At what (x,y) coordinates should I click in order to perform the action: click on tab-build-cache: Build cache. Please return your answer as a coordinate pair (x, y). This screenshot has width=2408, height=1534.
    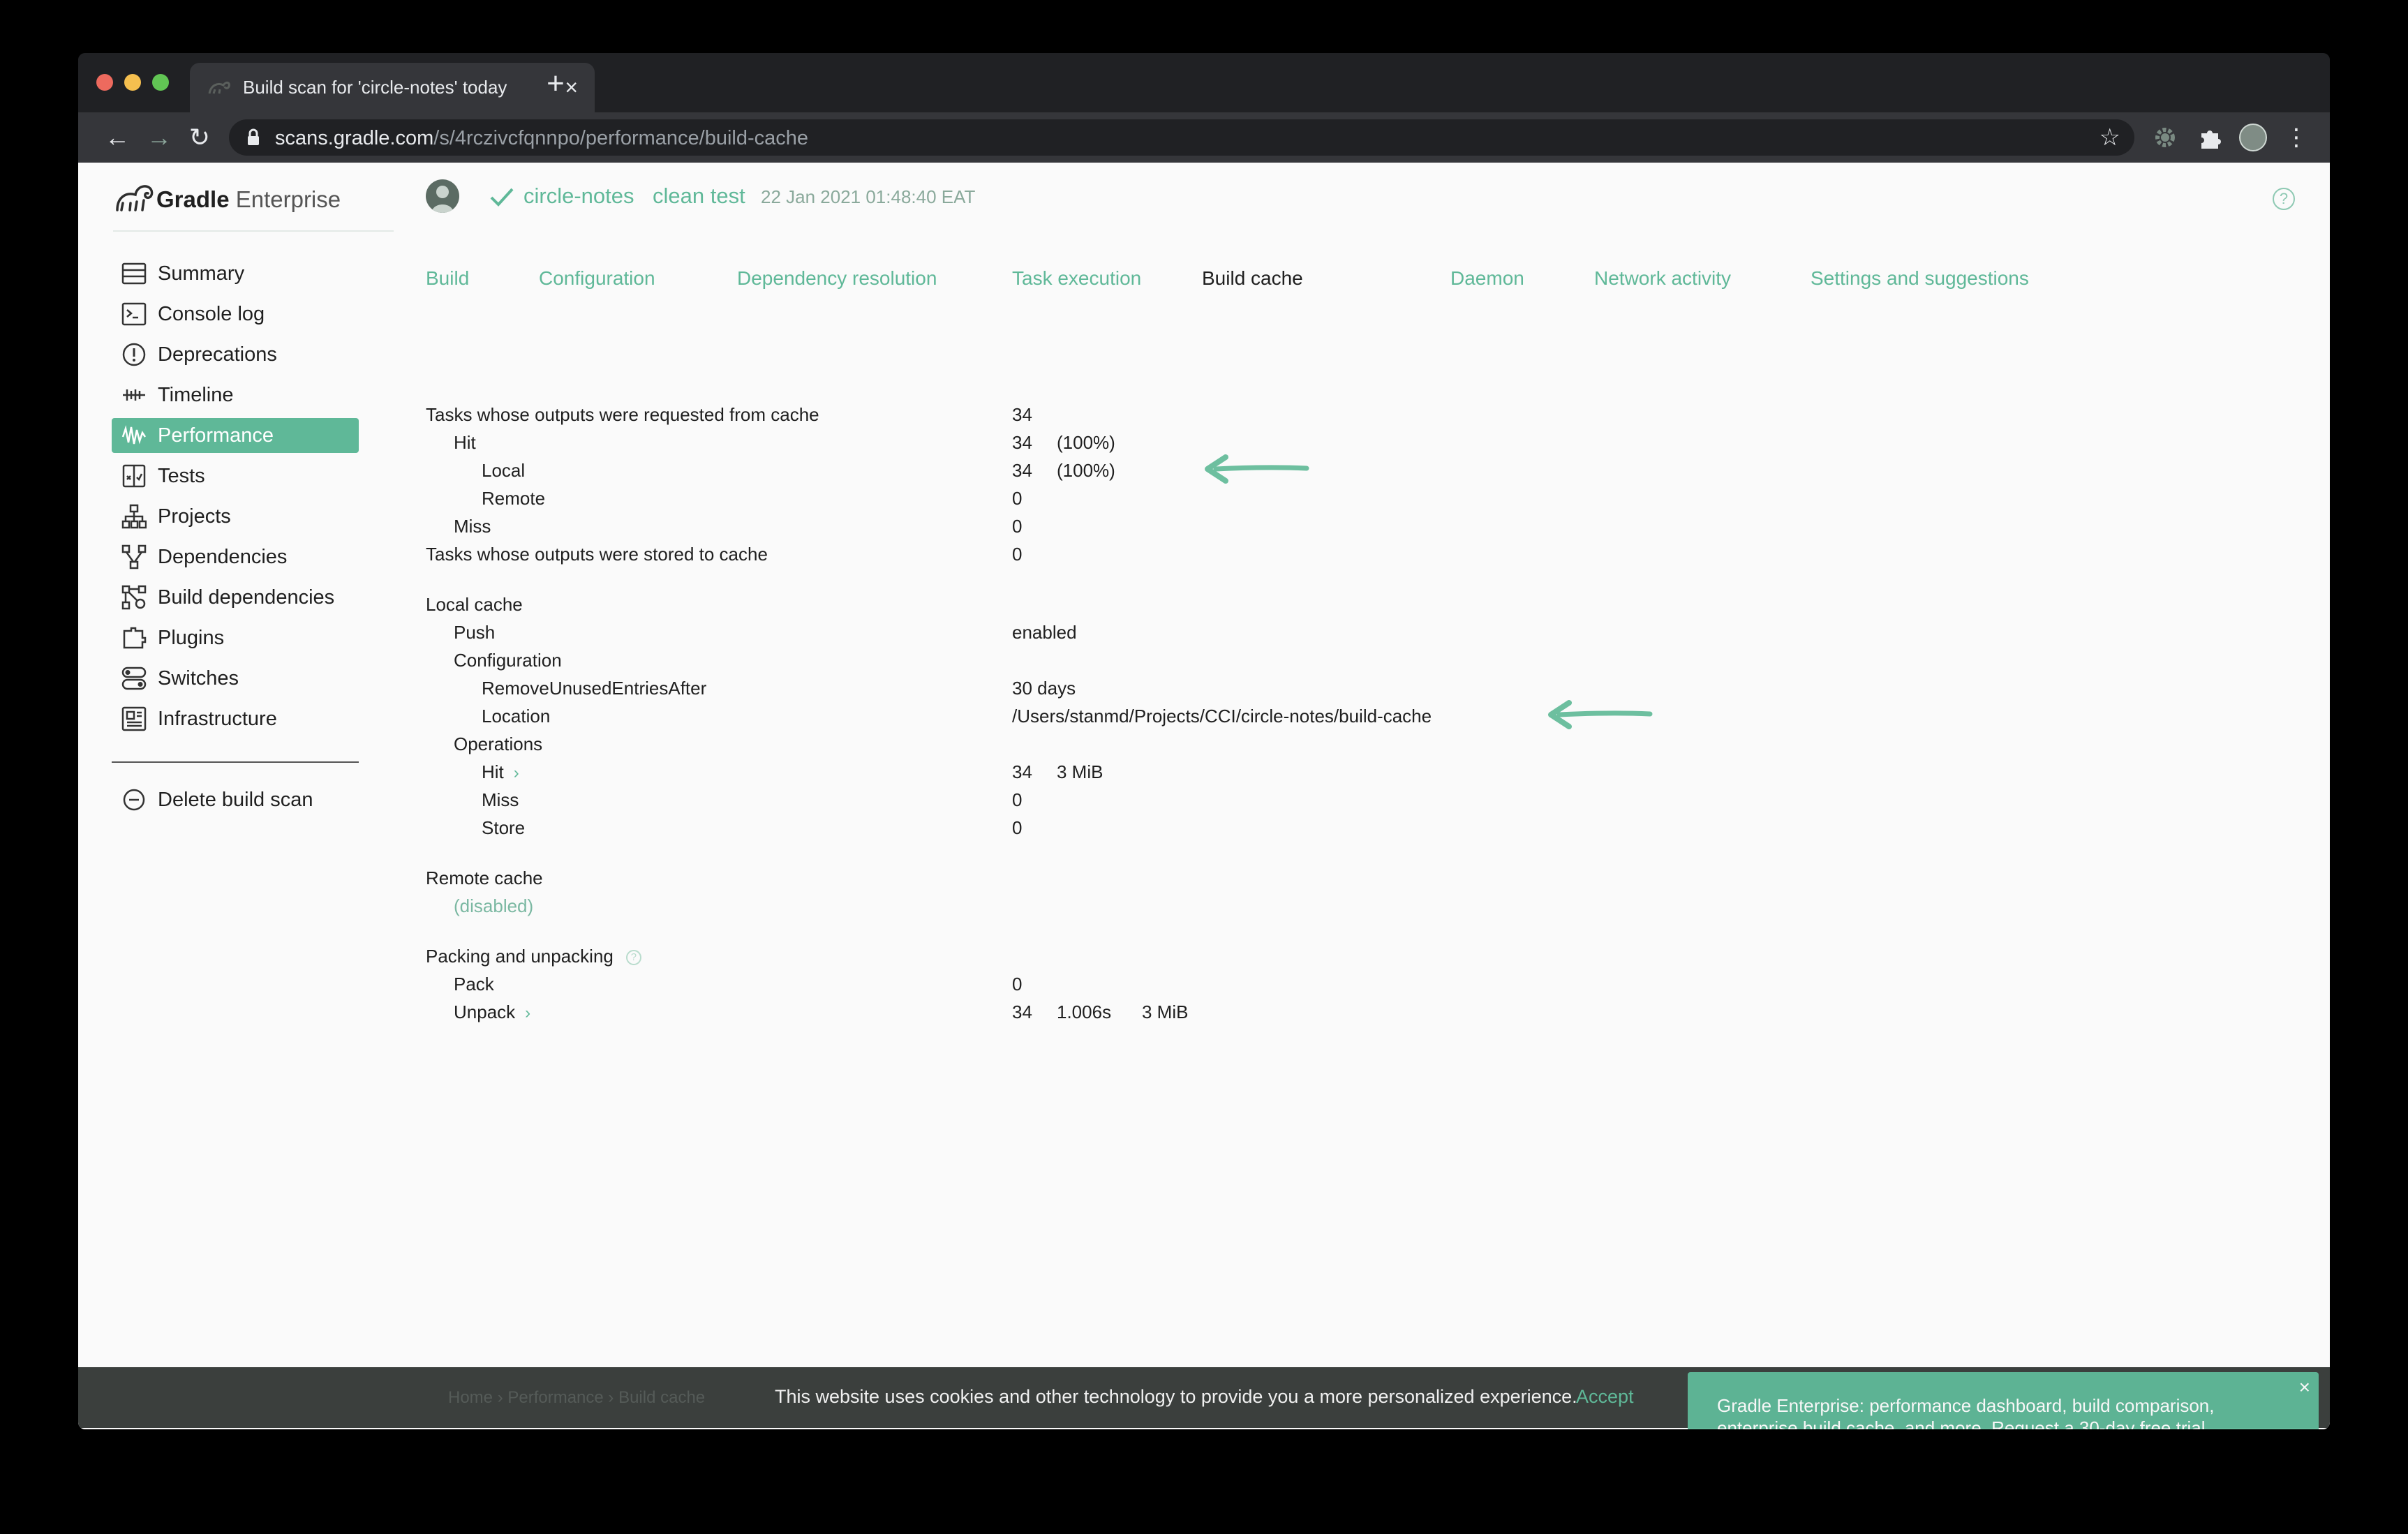
    Looking at the image, I should click on (1252, 278).